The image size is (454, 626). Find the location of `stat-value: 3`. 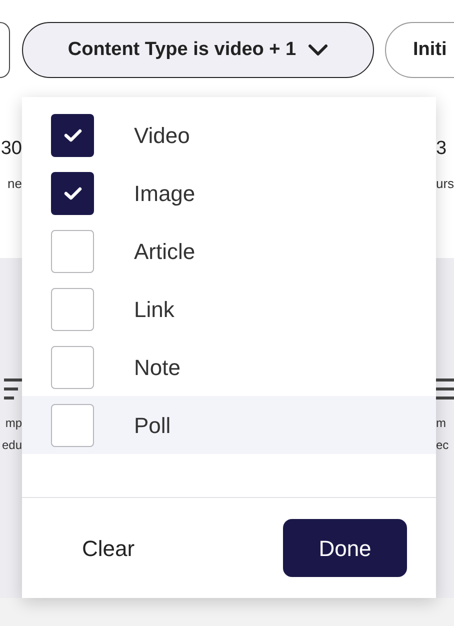

stat-value: 3 is located at coordinates (441, 149).